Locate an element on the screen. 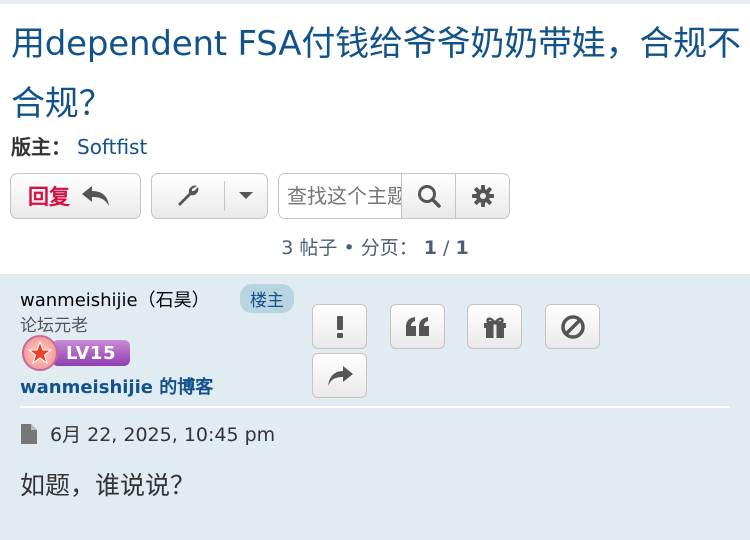 The width and height of the screenshot is (750, 540). quote-icon is located at coordinates (417, 326).